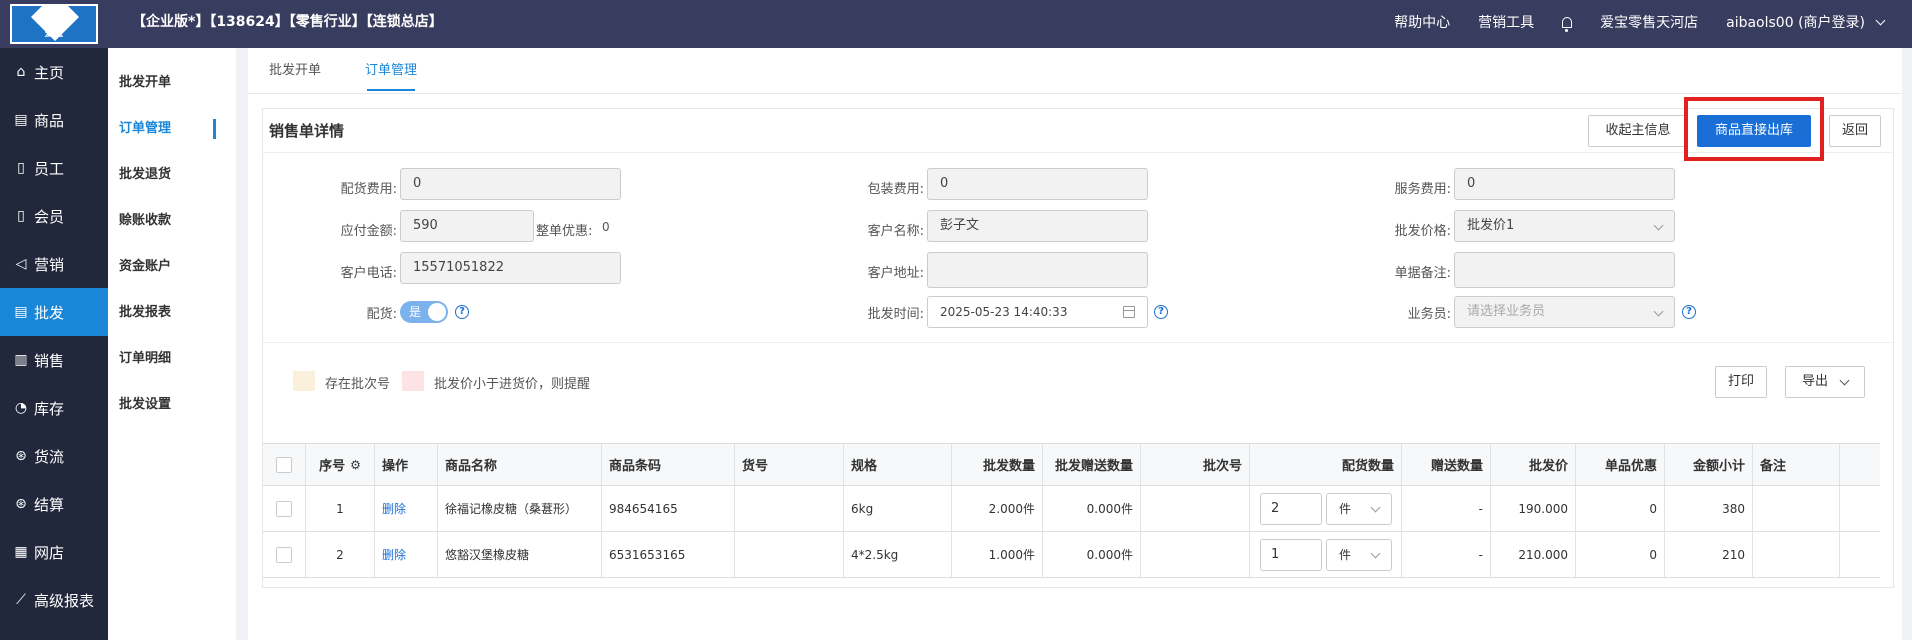 Image resolution: width=1912 pixels, height=640 pixels. I want to click on subnav-wholesale-report: 批发报表, so click(172, 313).